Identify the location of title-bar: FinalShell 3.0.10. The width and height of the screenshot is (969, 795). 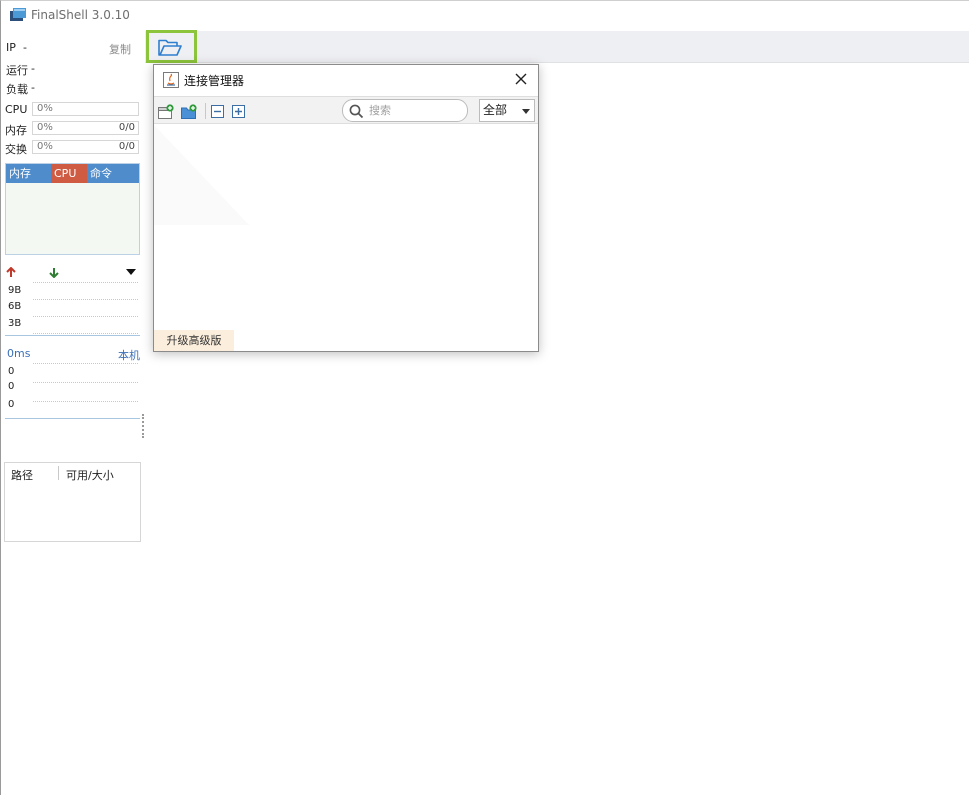
(484, 15).